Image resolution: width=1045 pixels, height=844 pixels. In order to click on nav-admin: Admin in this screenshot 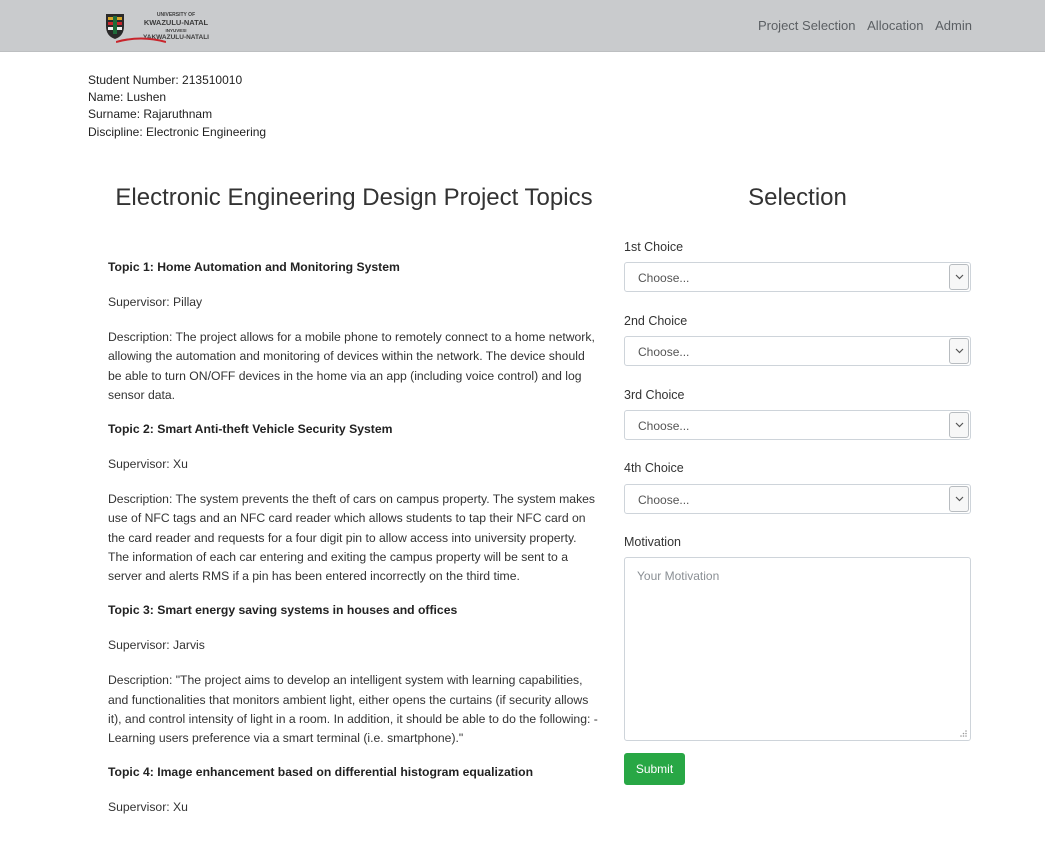, I will do `click(953, 25)`.